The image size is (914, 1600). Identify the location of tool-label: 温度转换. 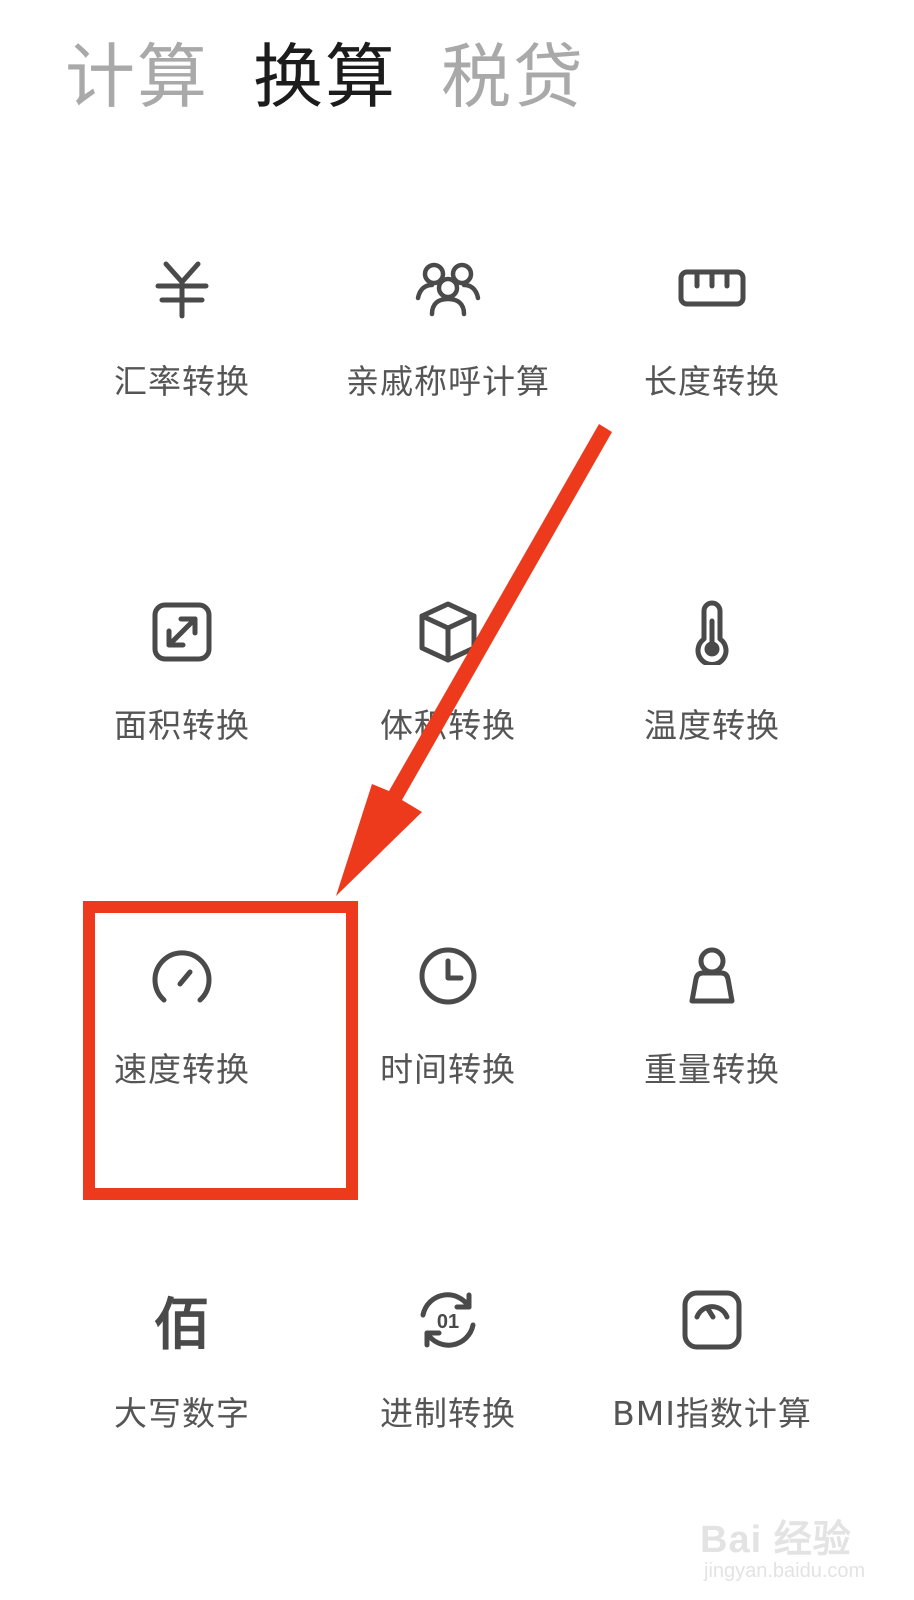
(712, 725).